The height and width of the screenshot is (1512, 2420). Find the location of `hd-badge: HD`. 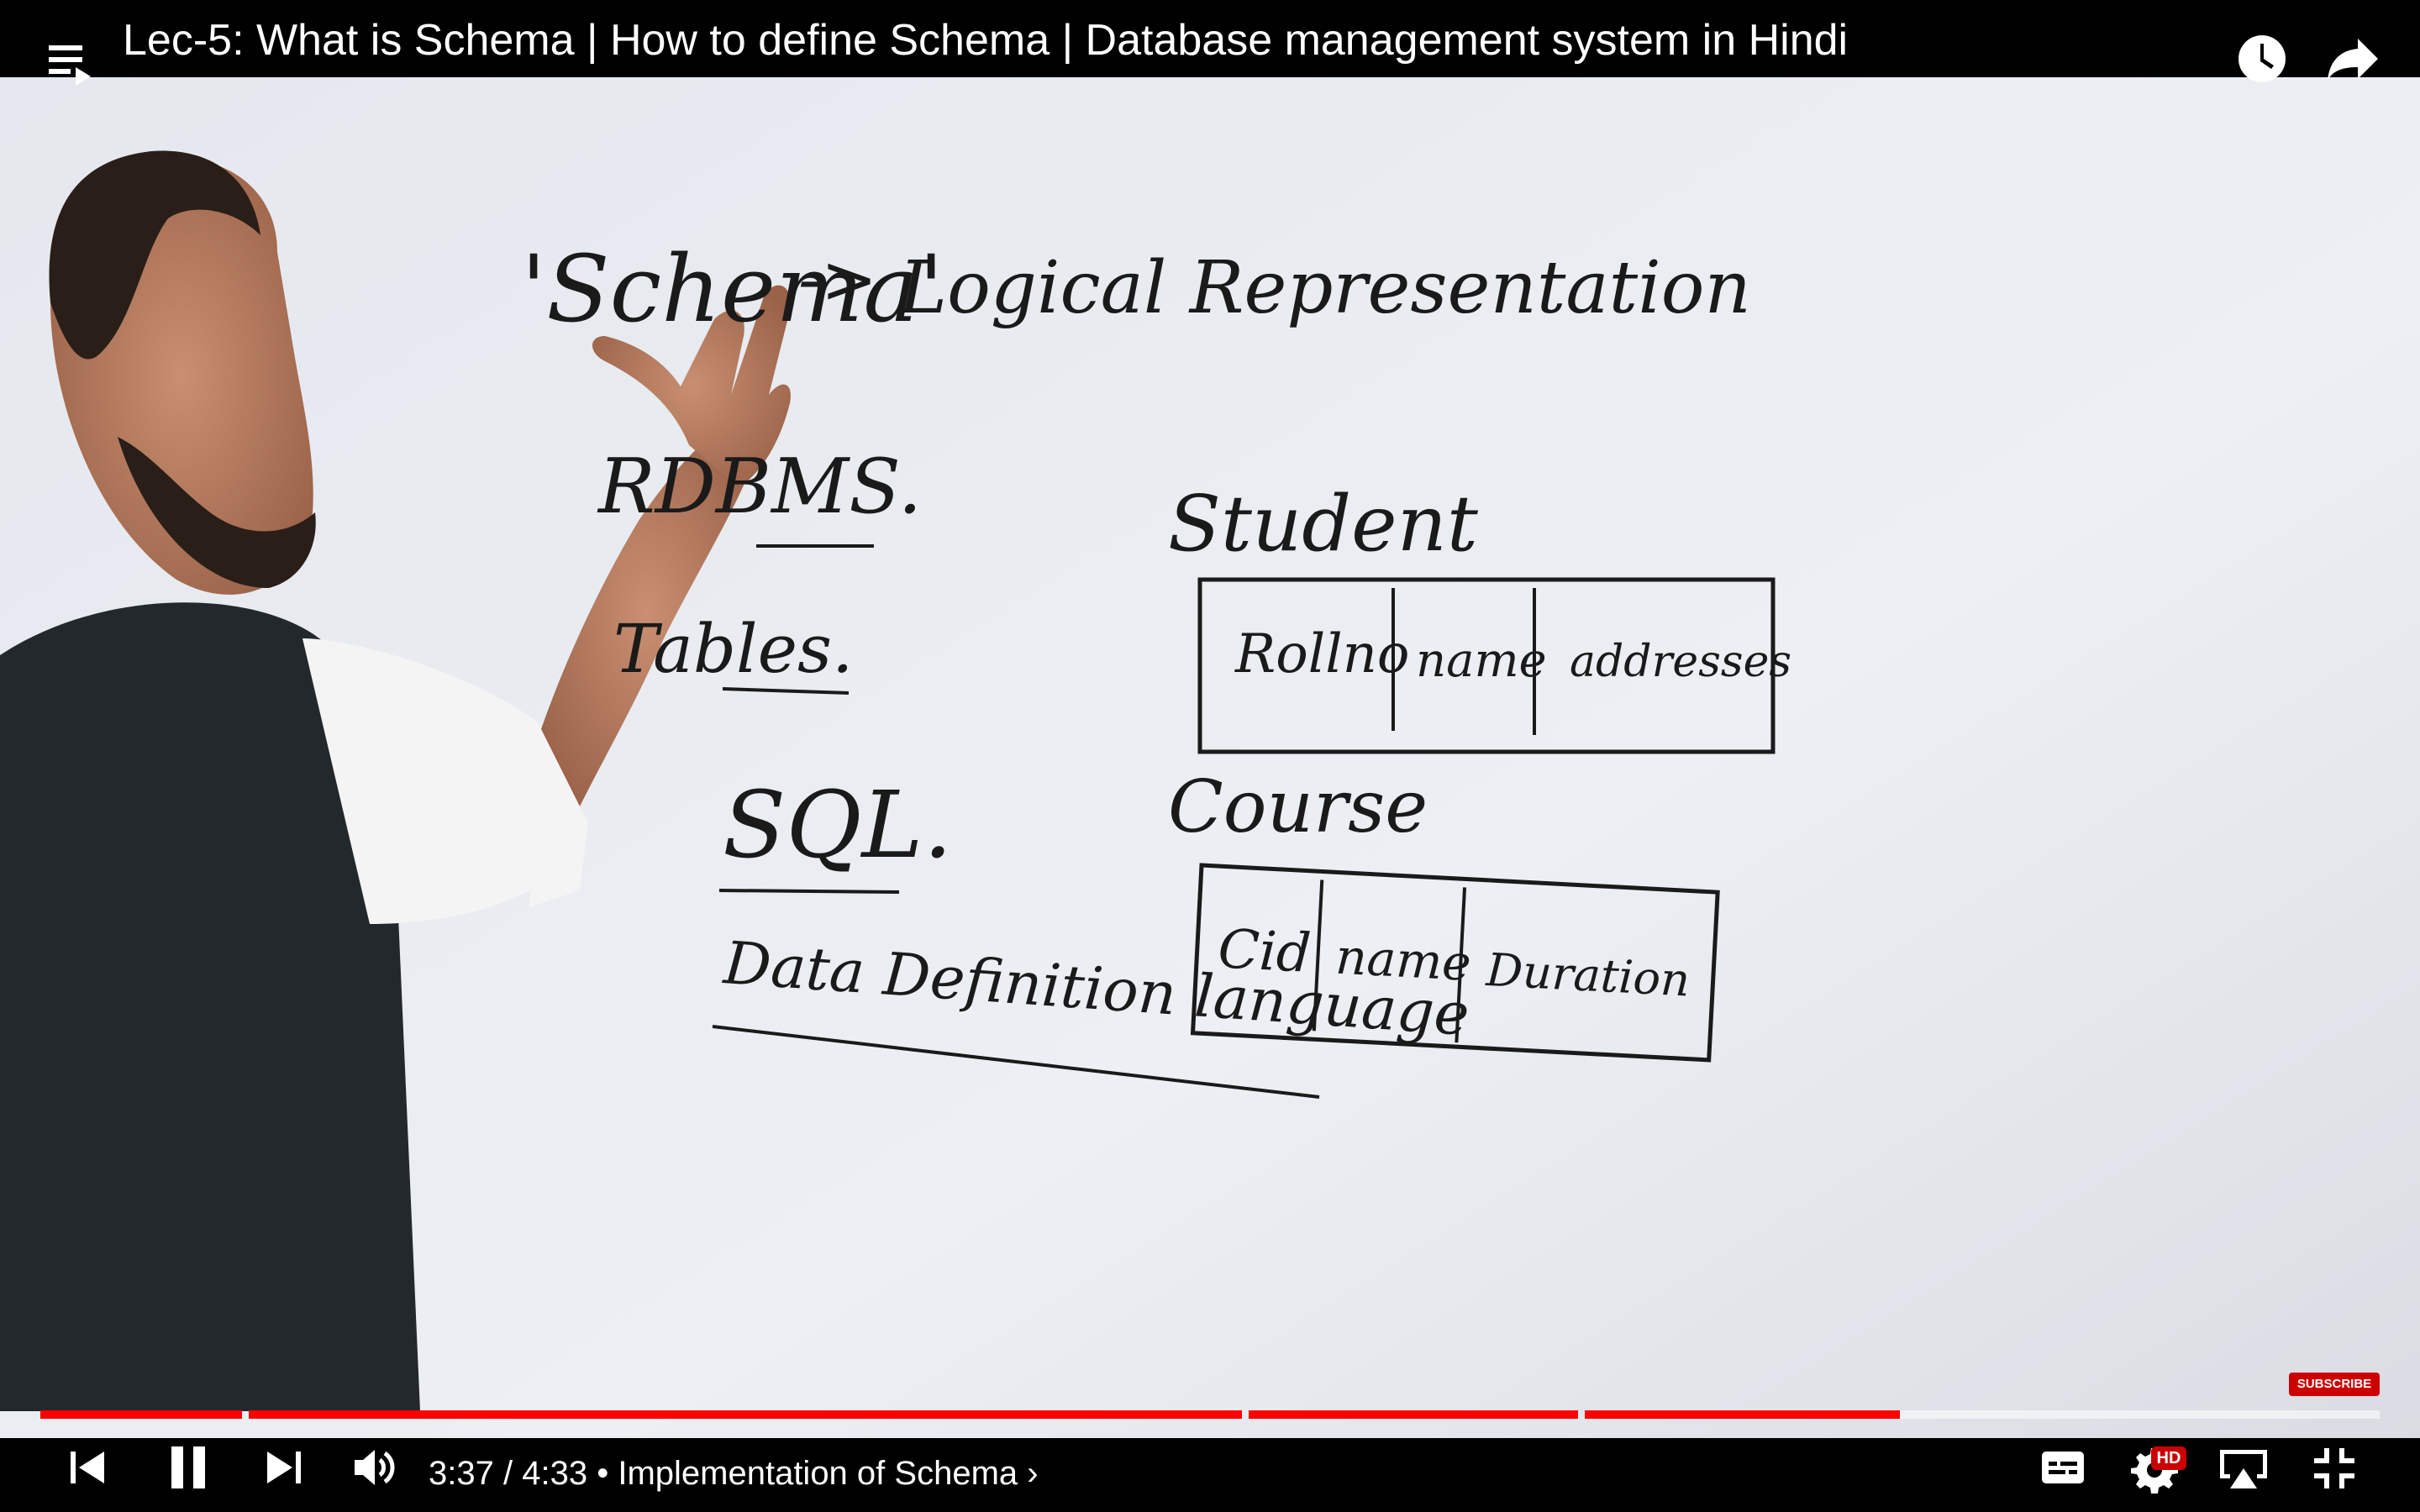

hd-badge: HD is located at coordinates (2168, 1458).